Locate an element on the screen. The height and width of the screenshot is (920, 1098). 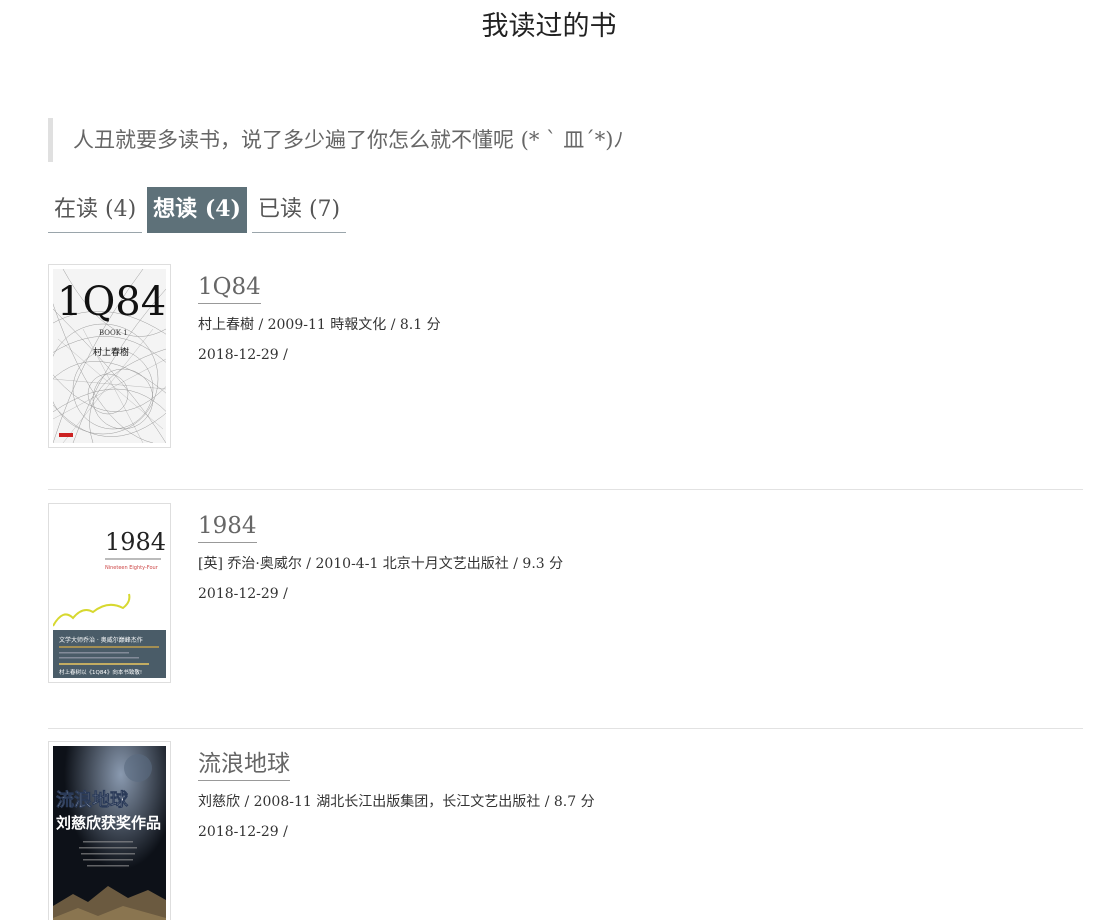
book-title-link: 流浪地球 is located at coordinates (244, 765).